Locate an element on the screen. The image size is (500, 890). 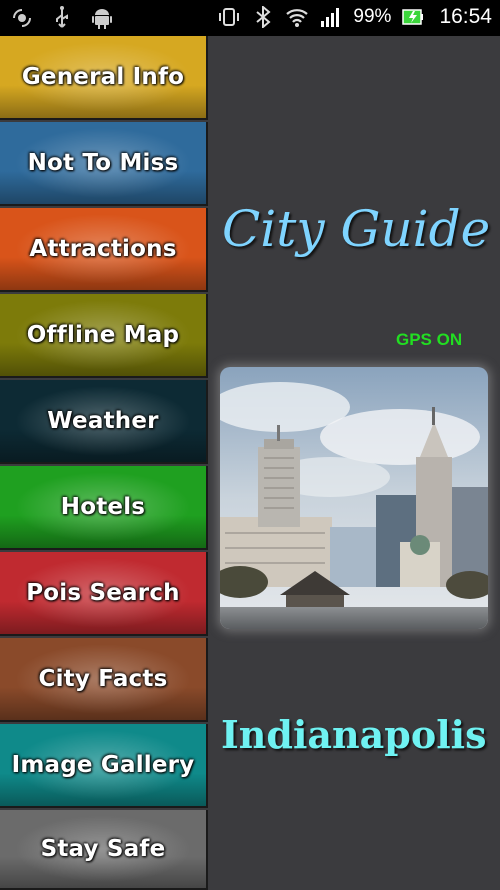
menu-item-weather: Weather is located at coordinates (104, 422).